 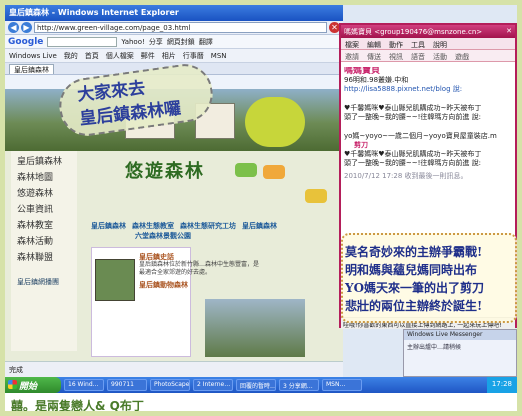 What do you see at coordinates (501, 385) in the screenshot?
I see `system-clock: 17:28` at bounding box center [501, 385].